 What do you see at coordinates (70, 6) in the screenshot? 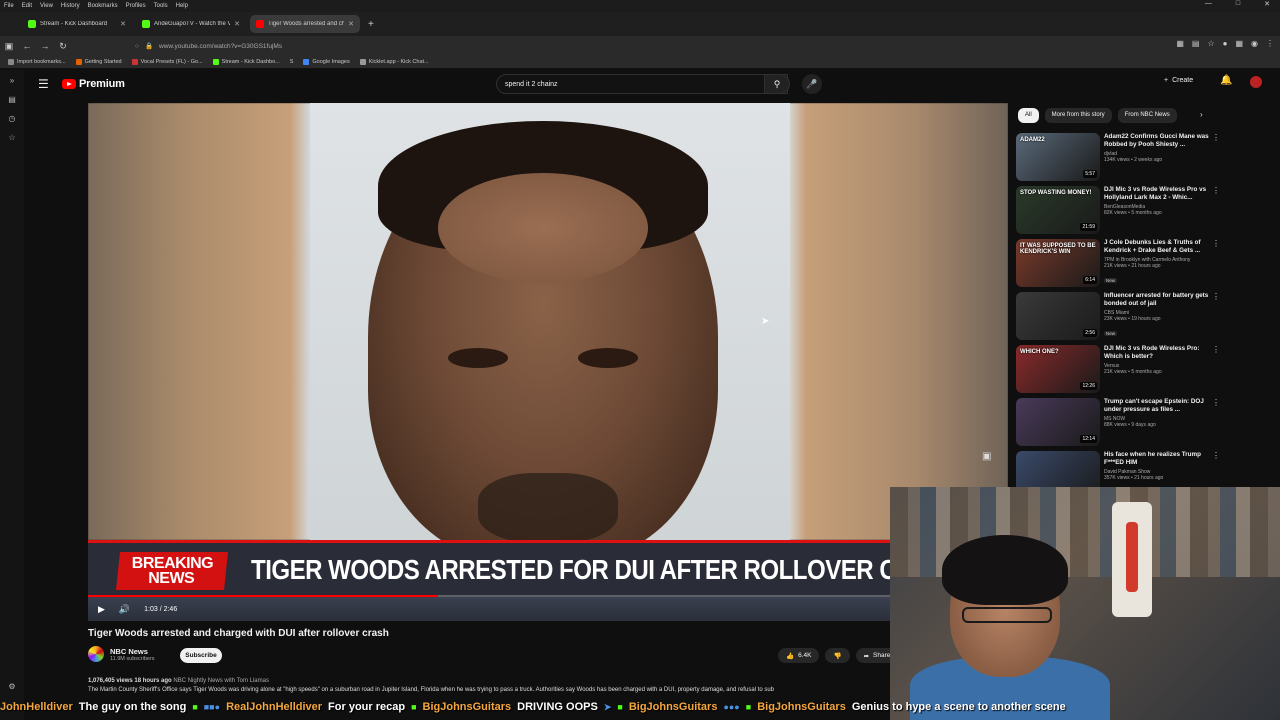
I see `menu-history: History` at bounding box center [70, 6].